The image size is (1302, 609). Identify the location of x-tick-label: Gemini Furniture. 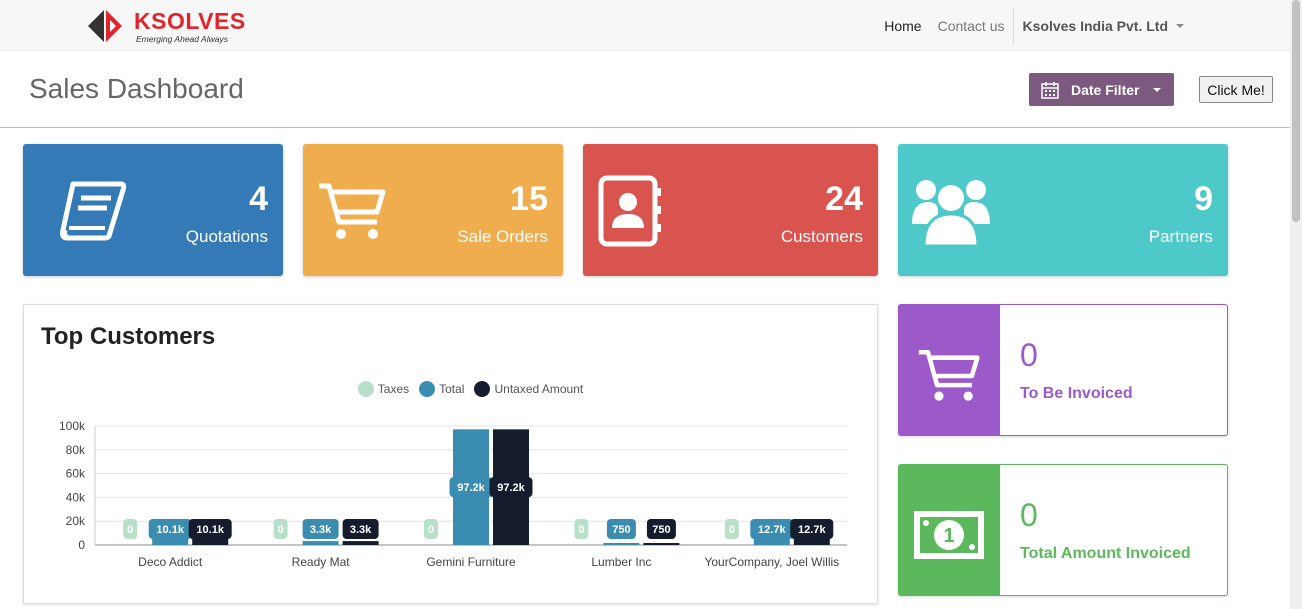
(471, 562).